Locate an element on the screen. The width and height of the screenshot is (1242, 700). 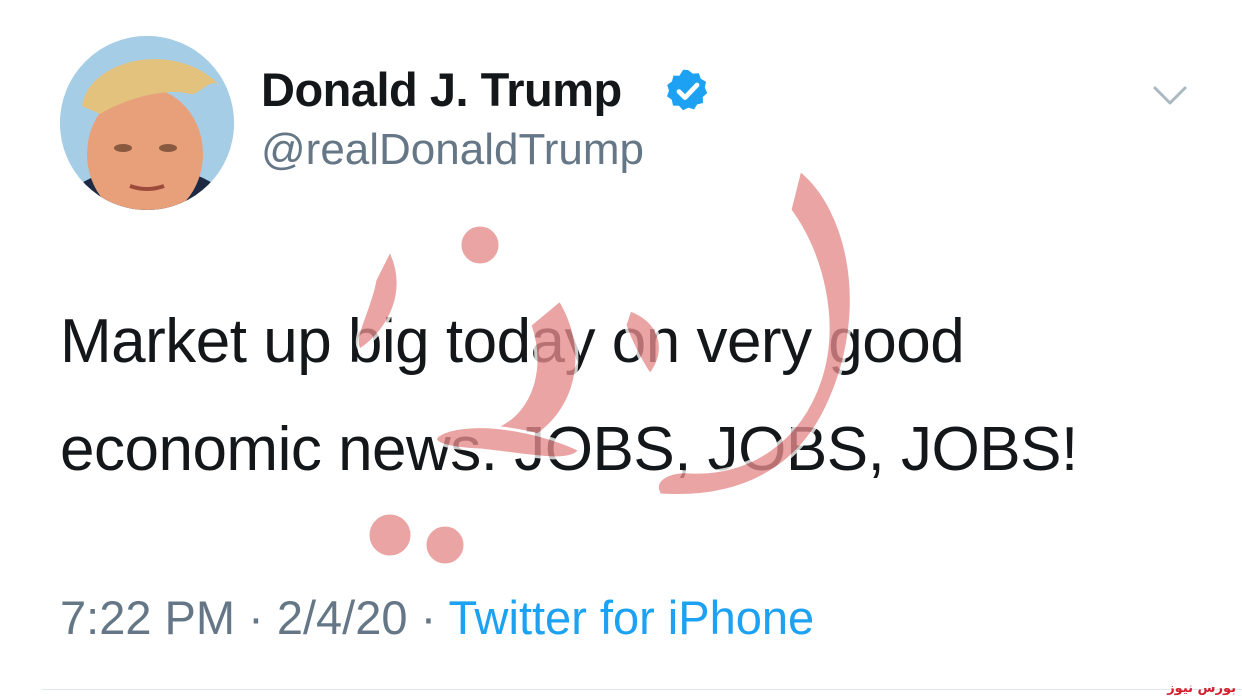
author-avatar is located at coordinates (147, 123).